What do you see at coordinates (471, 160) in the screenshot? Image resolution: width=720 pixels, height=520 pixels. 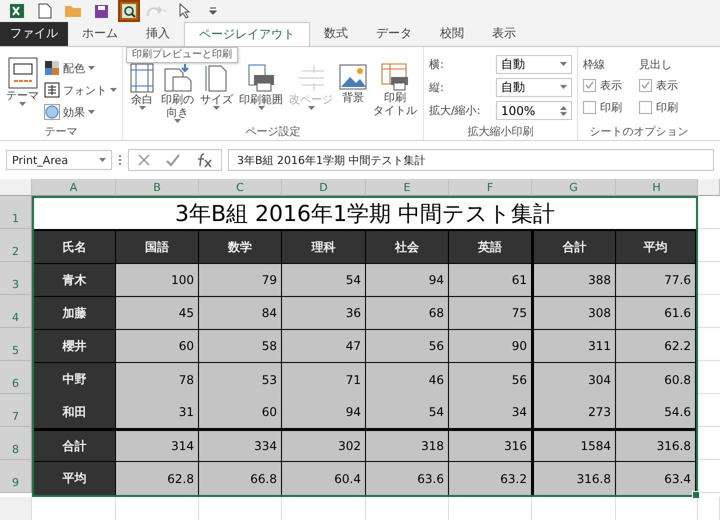 I see `formula-field: 3年B組 2016年1学期 中間テスト集計` at bounding box center [471, 160].